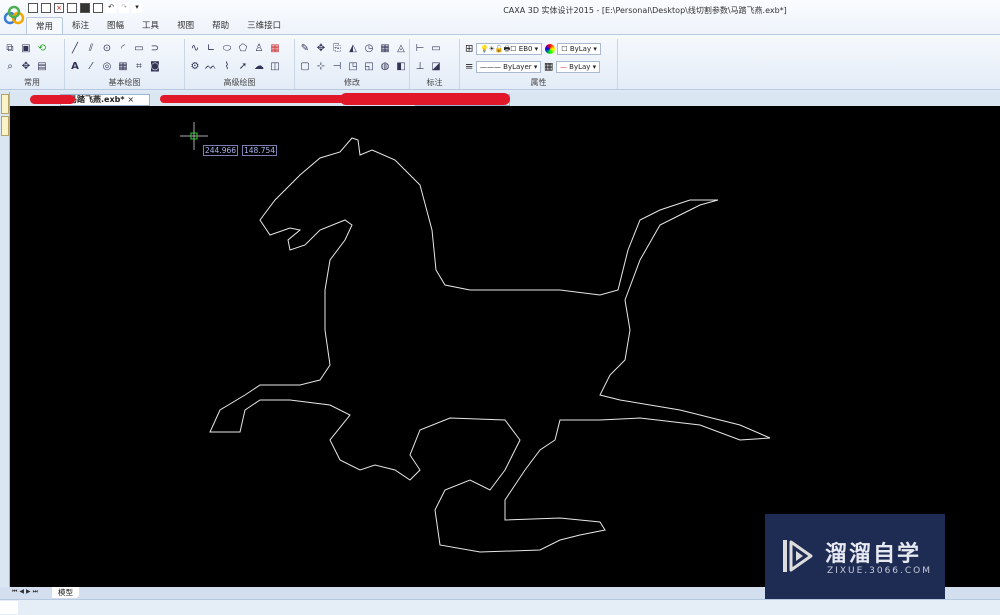 This screenshot has height=615, width=1000. What do you see at coordinates (321, 66) in the screenshot?
I see `extend-icon: ⊹` at bounding box center [321, 66].